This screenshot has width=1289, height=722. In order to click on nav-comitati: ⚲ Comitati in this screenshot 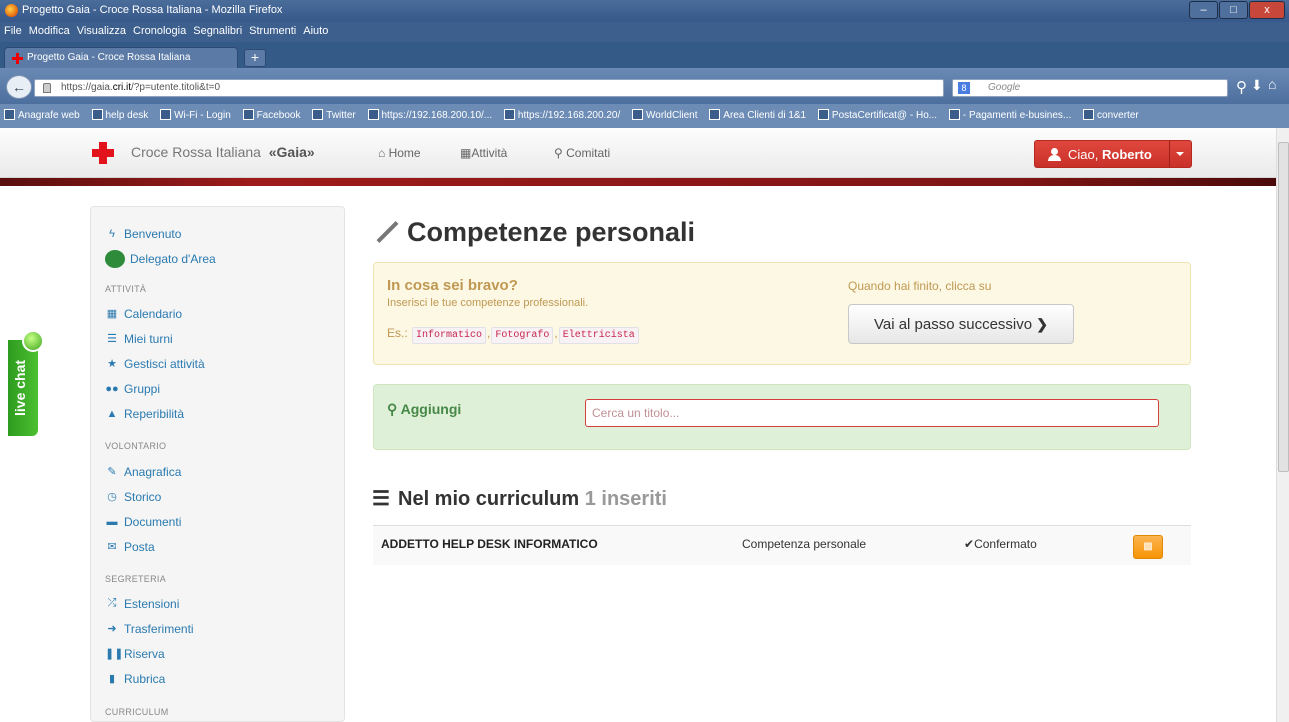, I will do `click(582, 153)`.